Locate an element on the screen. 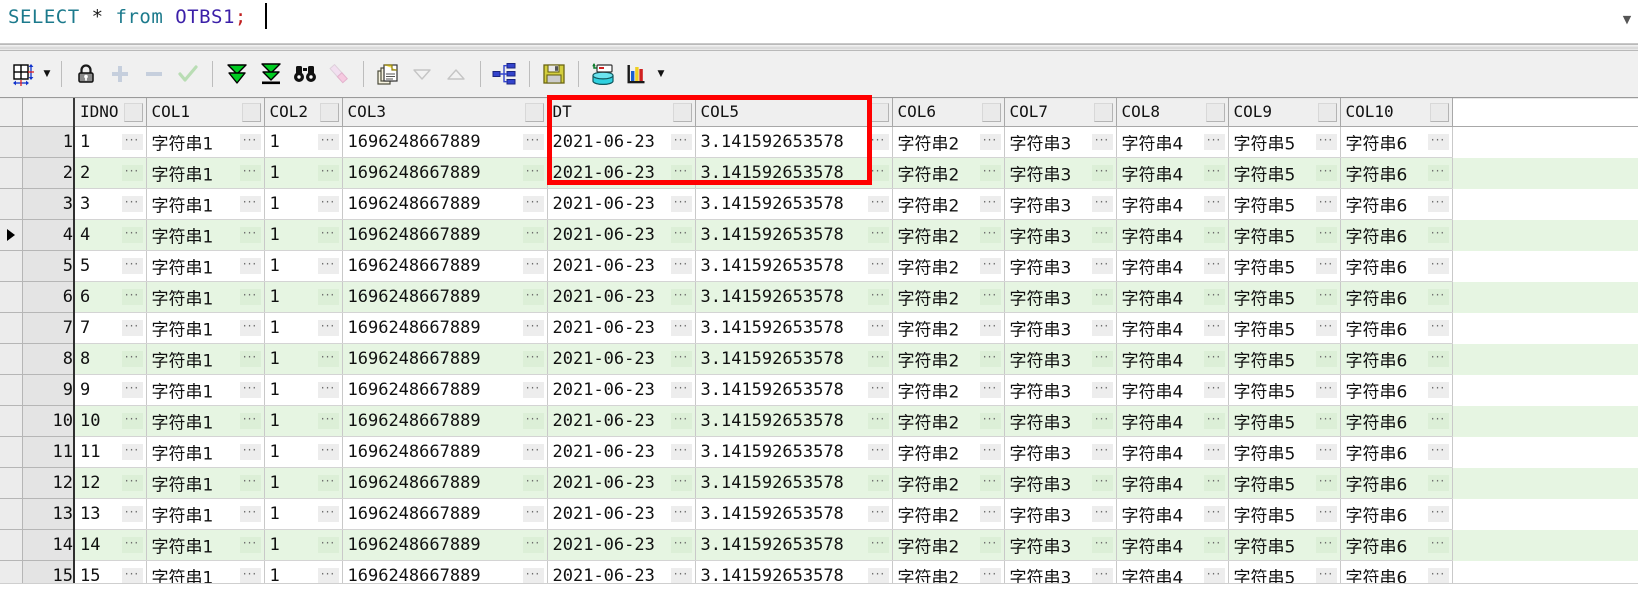  copy-records-button is located at coordinates (388, 74).